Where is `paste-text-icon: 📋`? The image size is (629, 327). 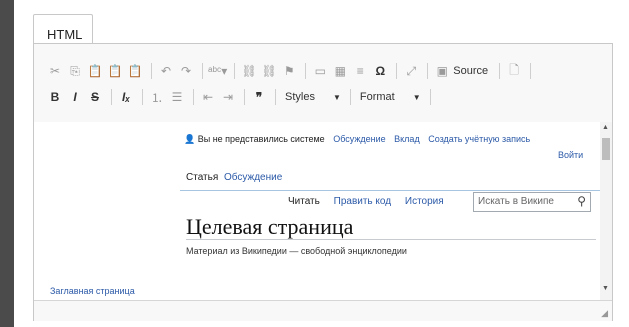
paste-text-icon: 📋 is located at coordinates (115, 71).